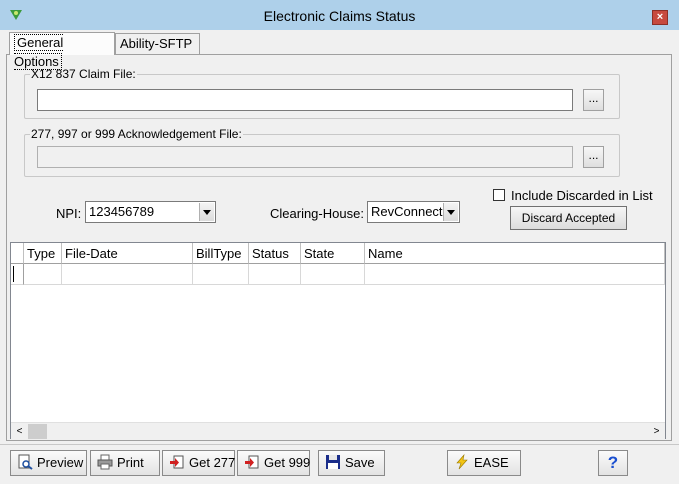 The image size is (679, 484). I want to click on get-277-button: Get 277, so click(198, 463).